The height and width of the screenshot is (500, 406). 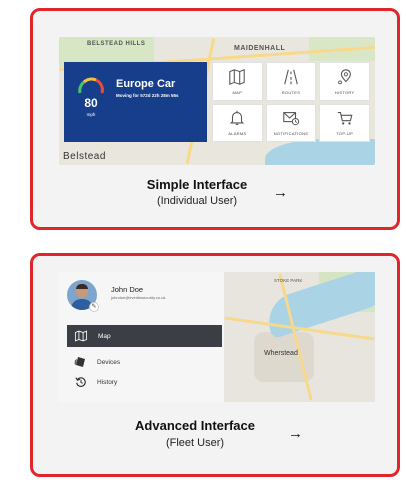 I want to click on history-icon, so click(x=80, y=382).